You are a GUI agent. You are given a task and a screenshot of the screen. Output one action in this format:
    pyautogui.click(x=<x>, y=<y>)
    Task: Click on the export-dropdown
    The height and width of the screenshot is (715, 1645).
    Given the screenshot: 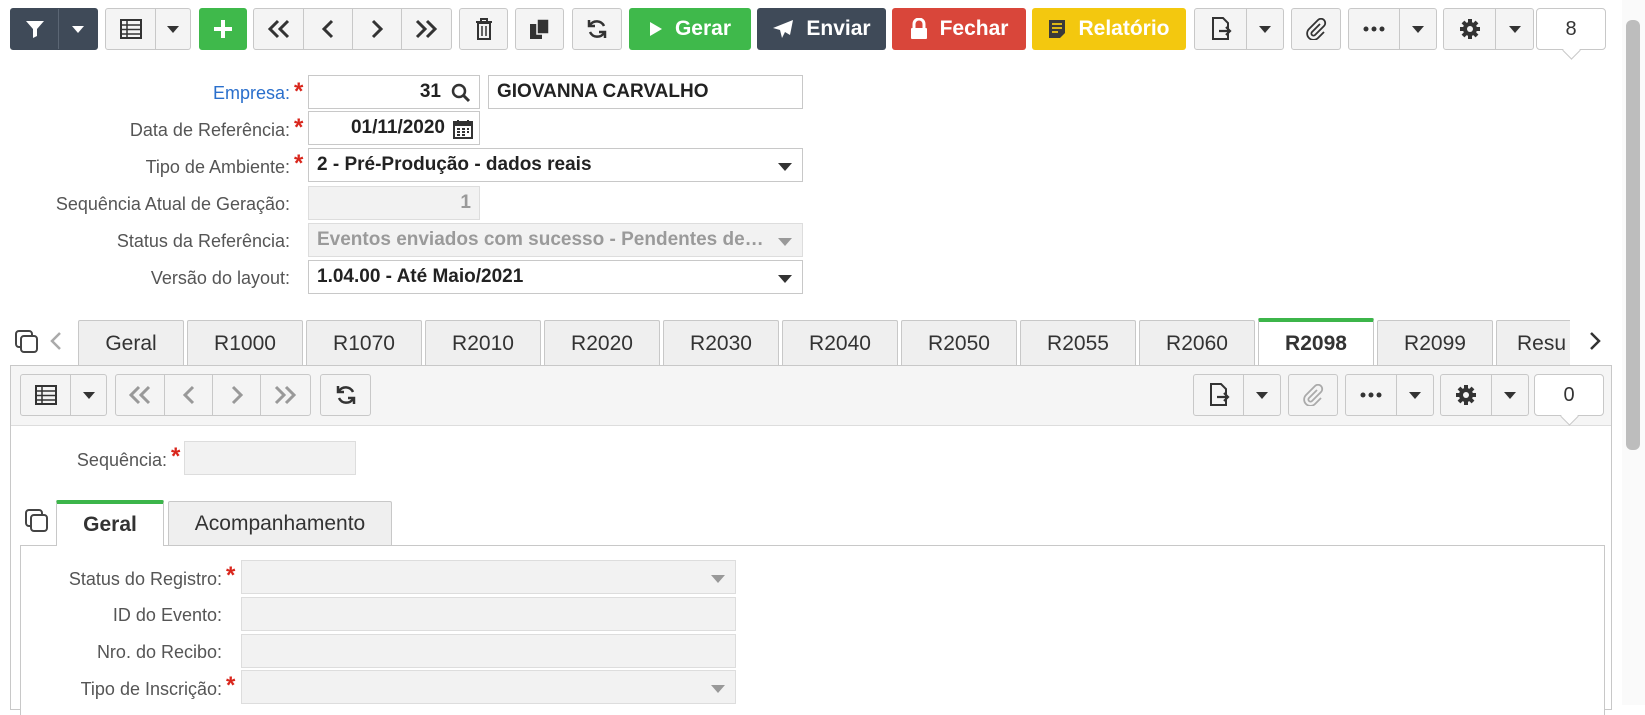 What is the action you would take?
    pyautogui.click(x=1264, y=29)
    